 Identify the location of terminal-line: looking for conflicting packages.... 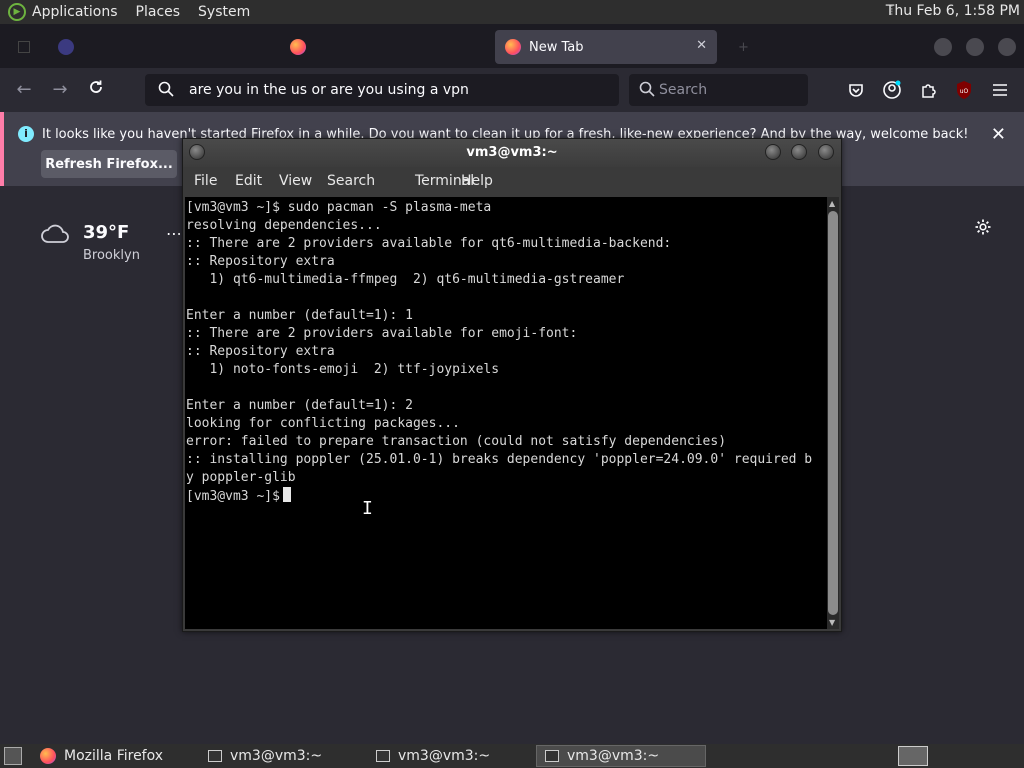
(323, 423).